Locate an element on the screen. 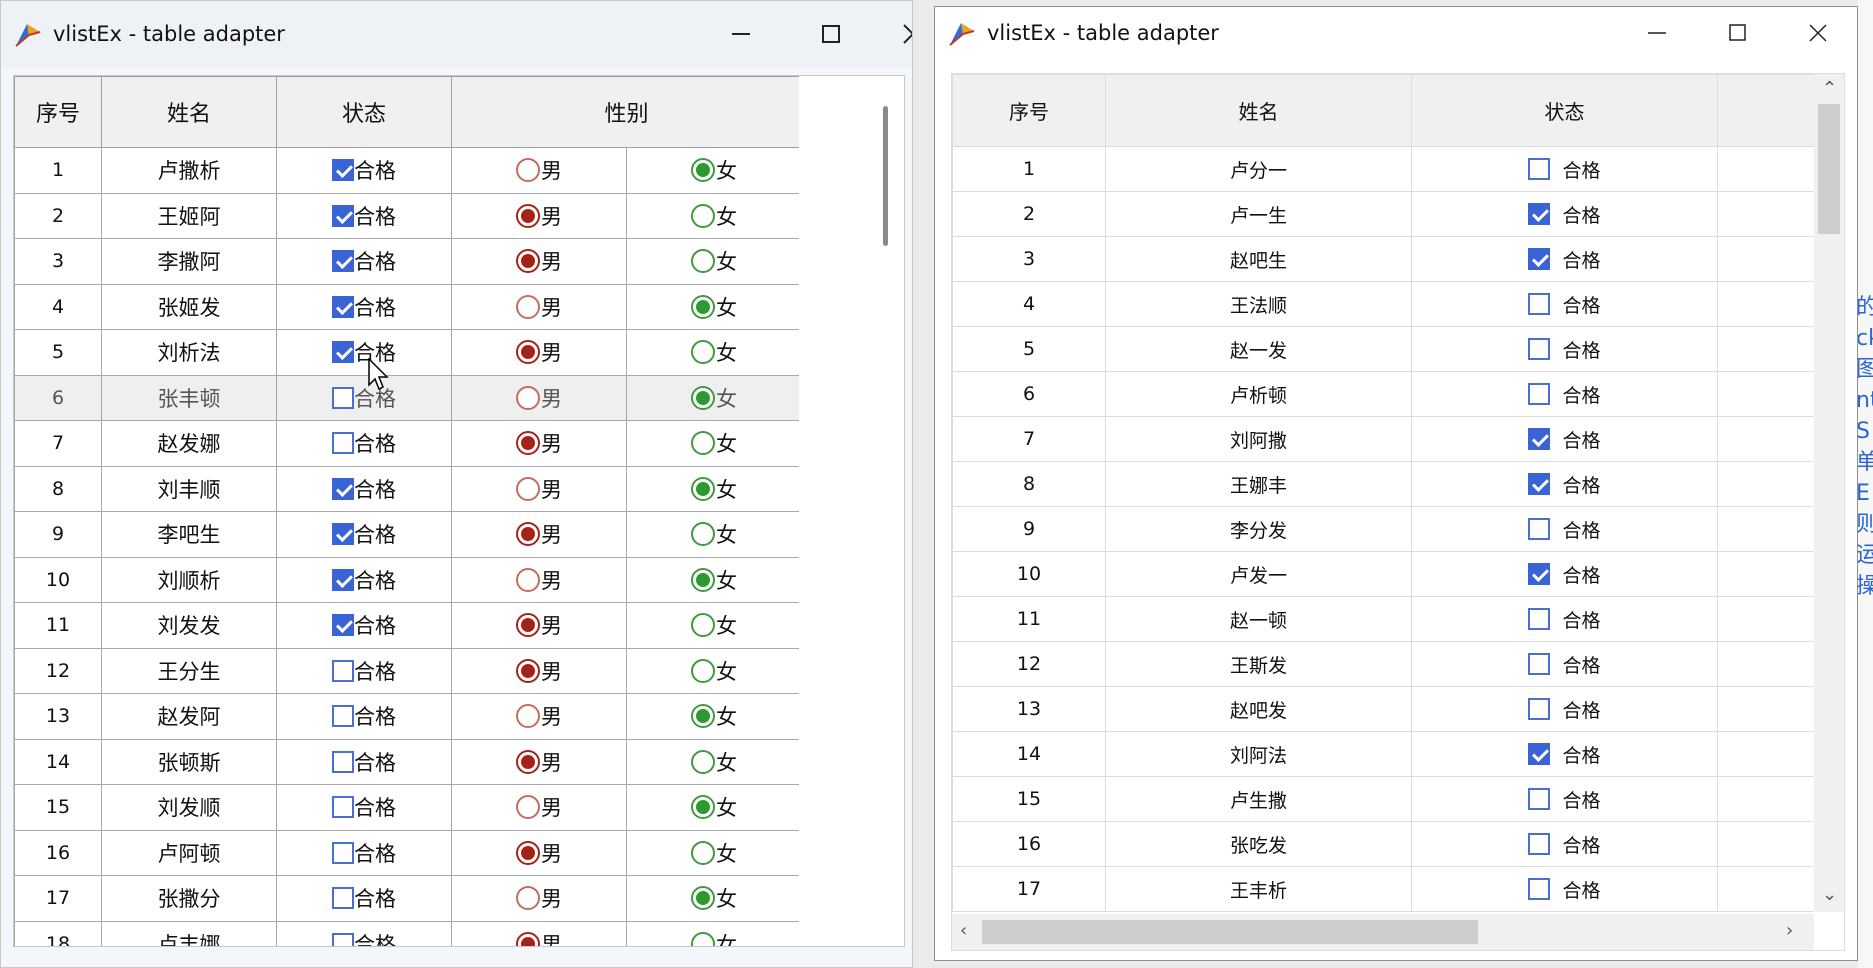 The image size is (1873, 968). table-row: 3 李撒阿 合格 男 女 is located at coordinates (408, 261).